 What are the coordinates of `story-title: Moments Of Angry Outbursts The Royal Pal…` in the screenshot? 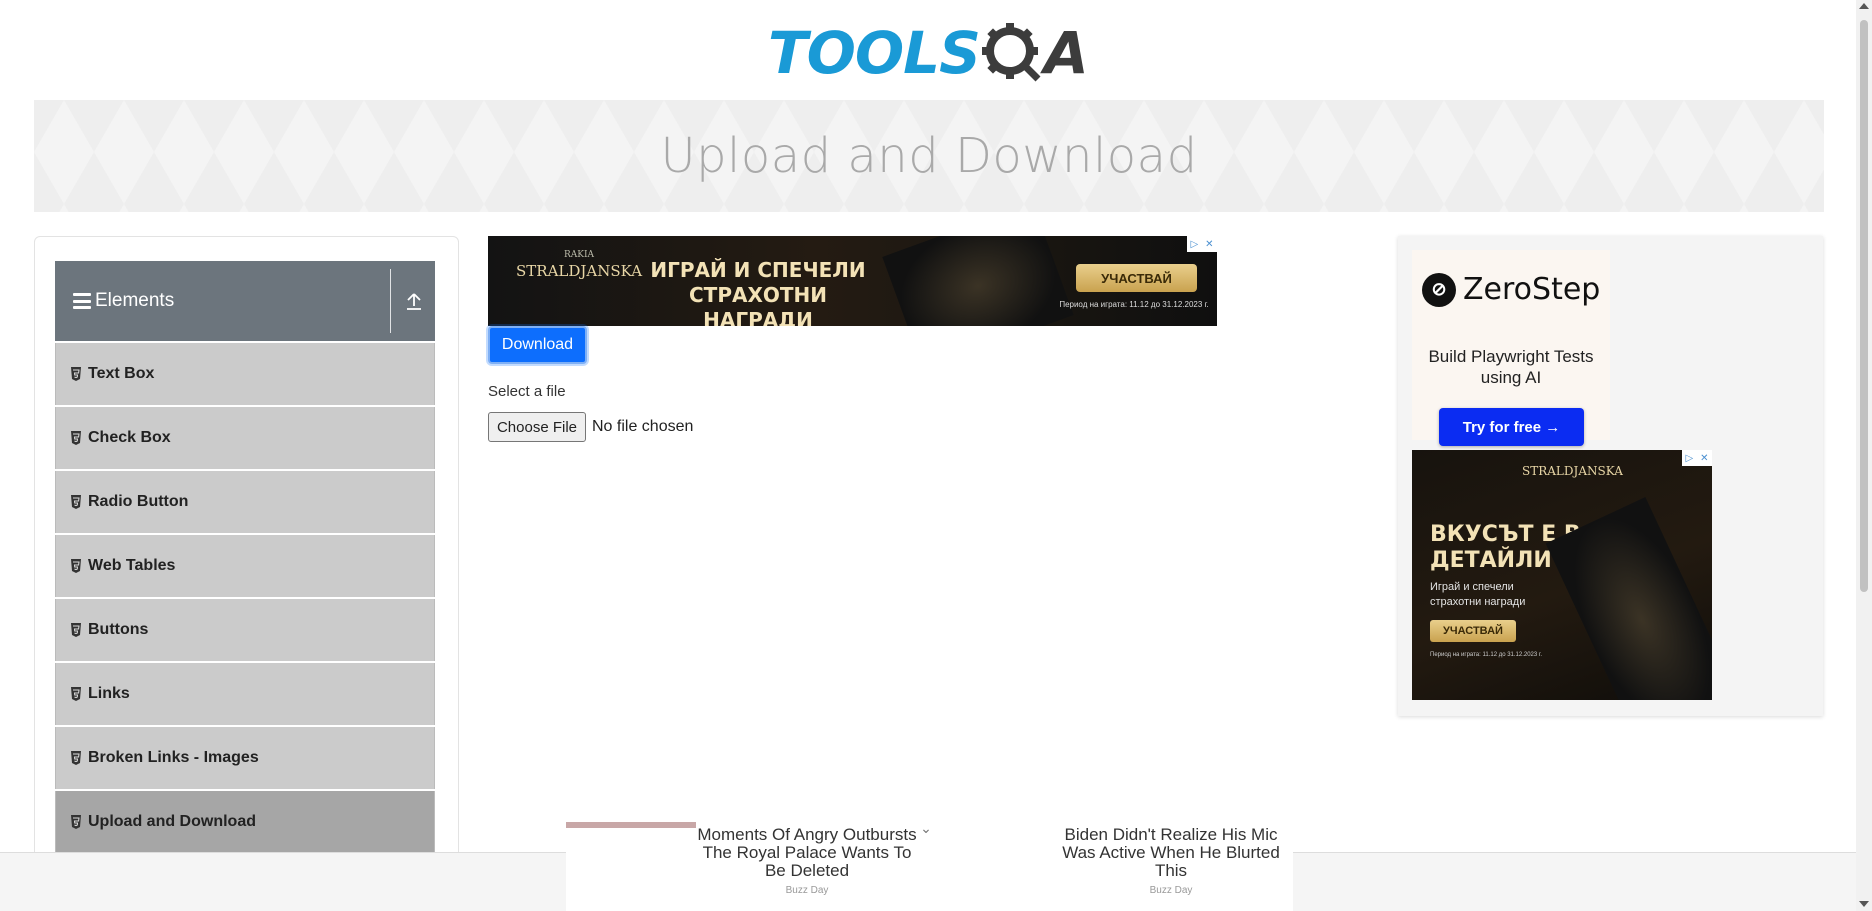 It's located at (807, 852).